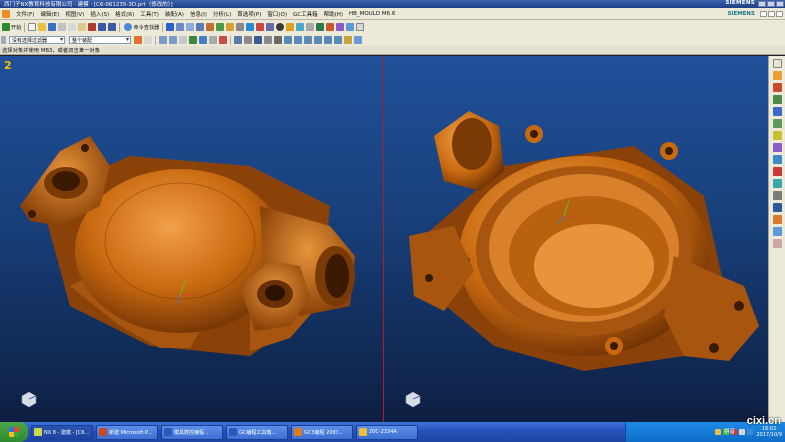 Image resolution: width=785 pixels, height=442 pixels. What do you see at coordinates (288, 40) in the screenshot?
I see `control-point-icon` at bounding box center [288, 40].